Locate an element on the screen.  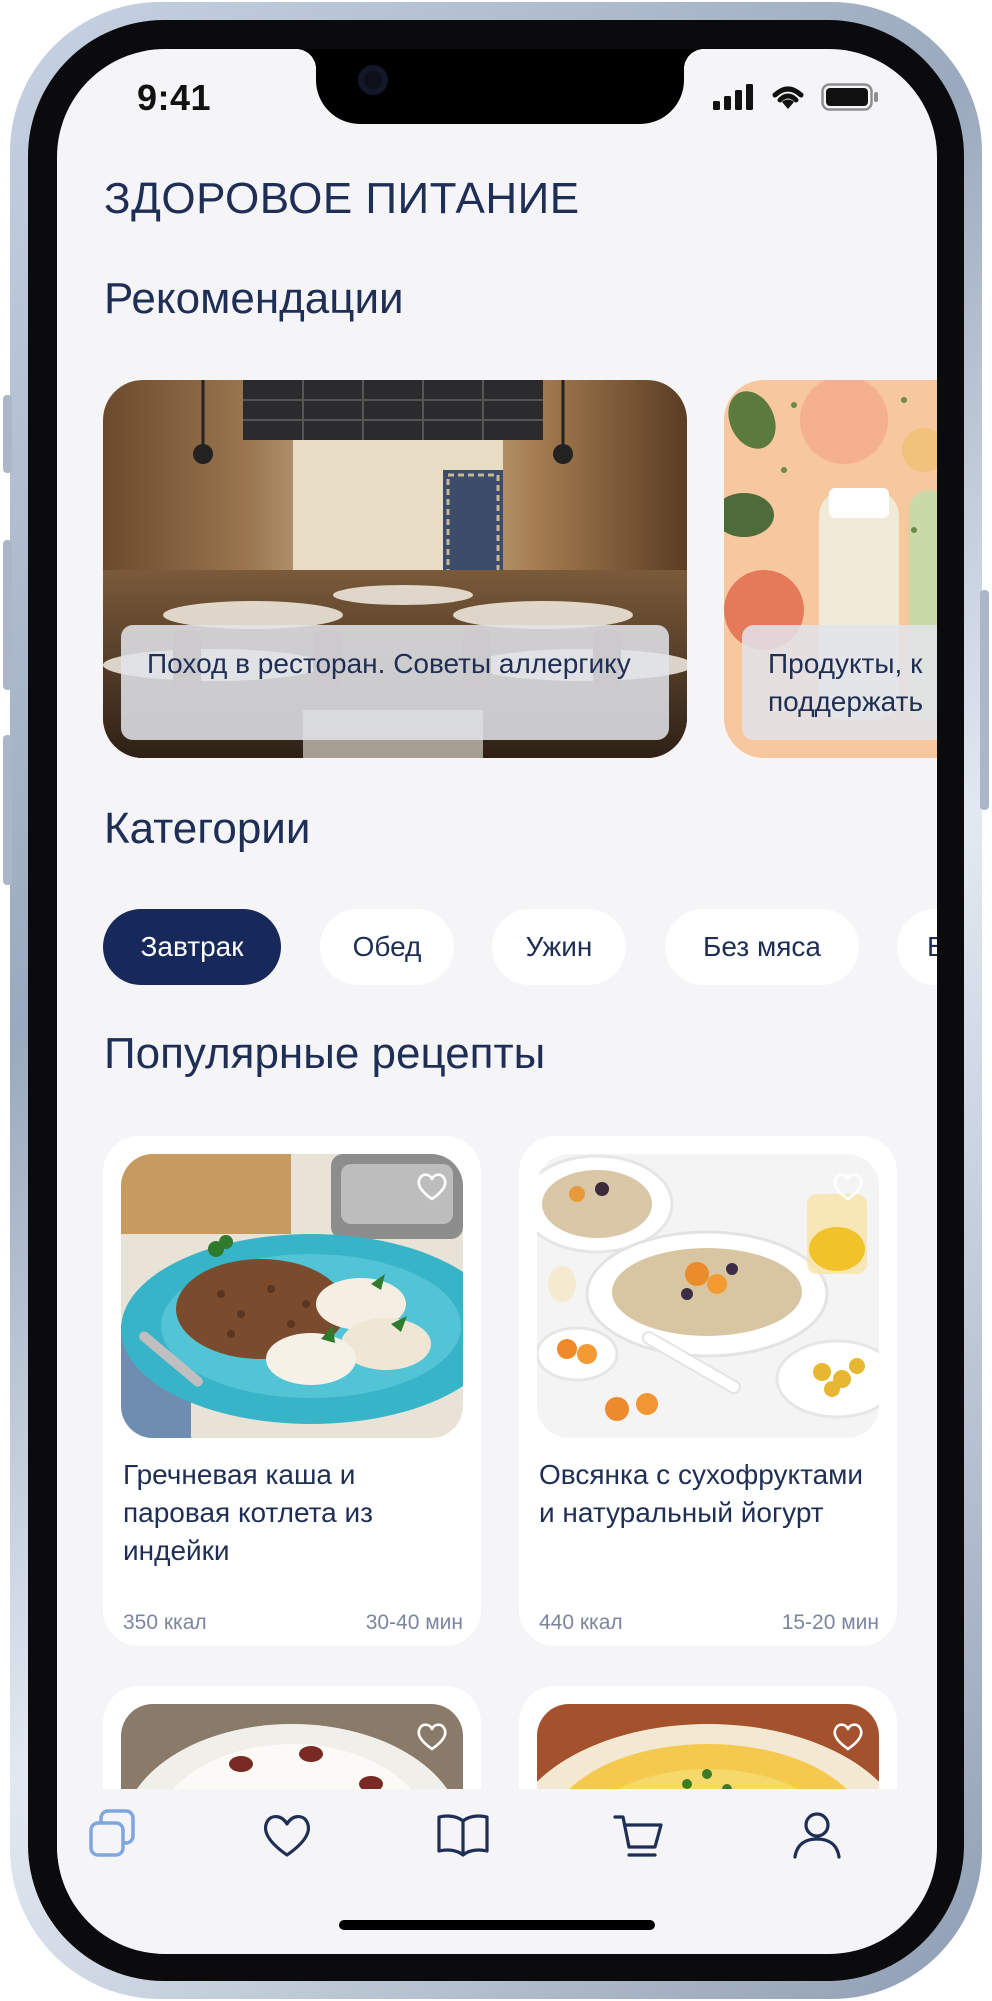
side-button-power is located at coordinates (984, 700).